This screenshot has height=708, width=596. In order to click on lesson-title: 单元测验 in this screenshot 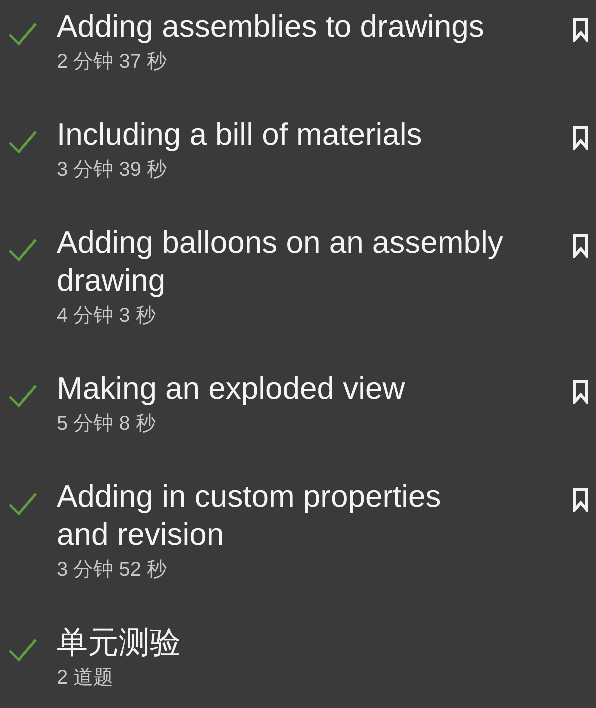, I will do `click(307, 643)`.